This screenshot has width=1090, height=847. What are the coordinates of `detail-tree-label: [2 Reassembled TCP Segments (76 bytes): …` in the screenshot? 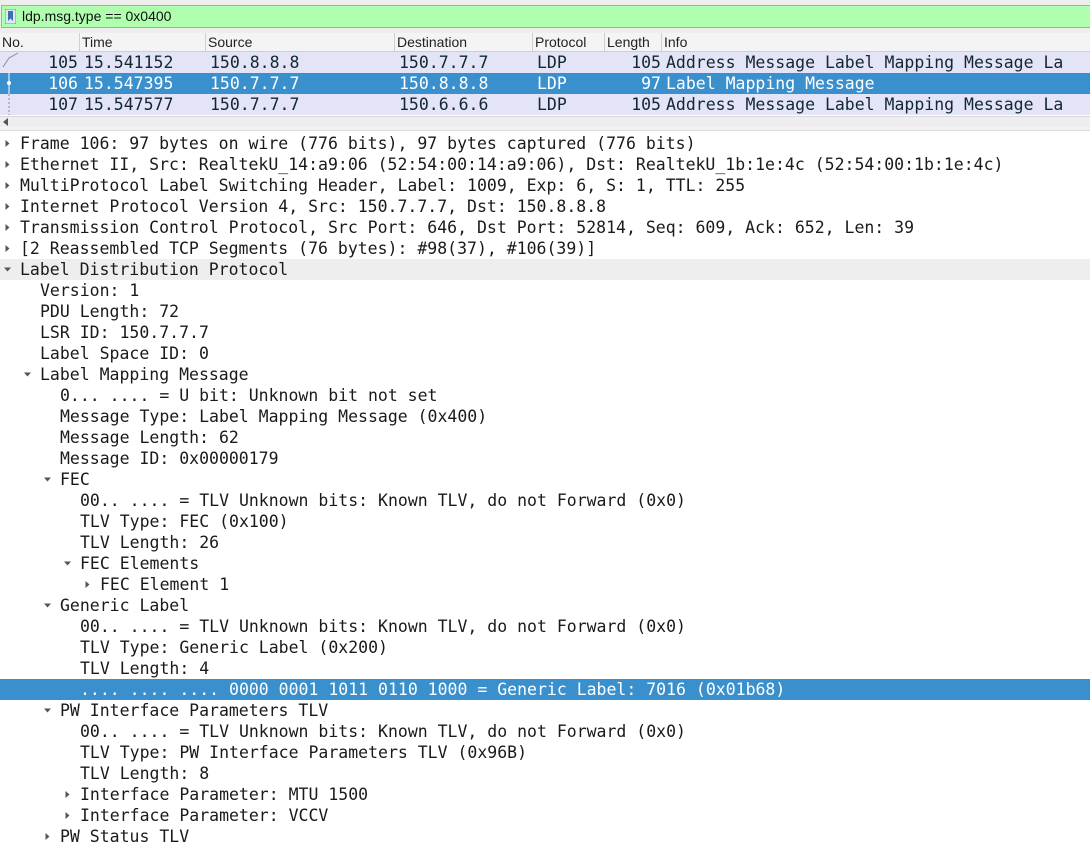 It's located at (308, 248).